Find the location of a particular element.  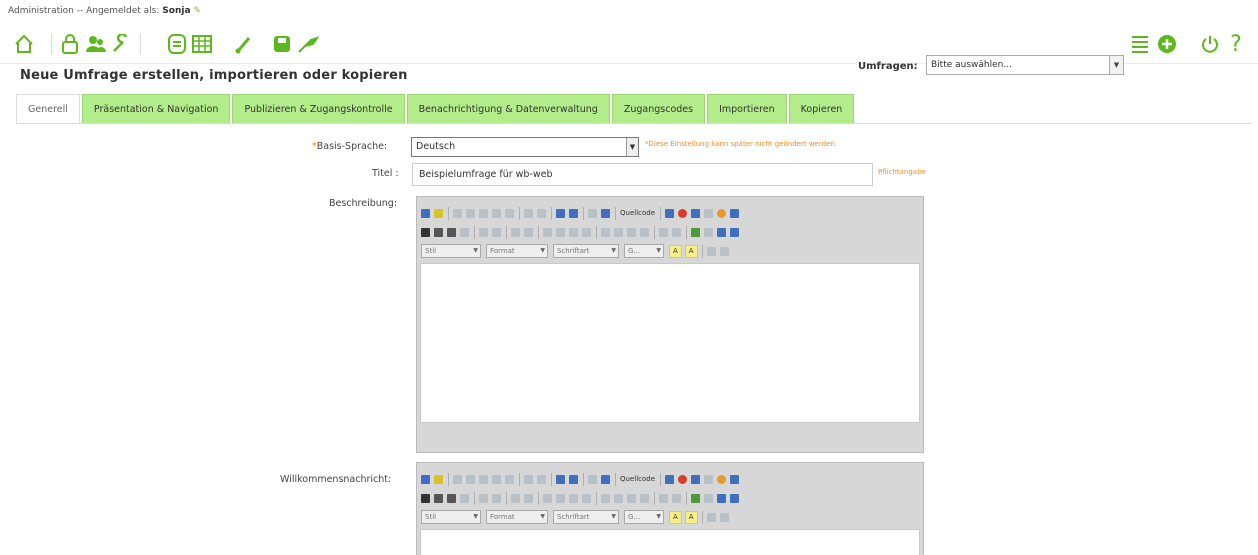

subscript-icon is located at coordinates (483, 232).